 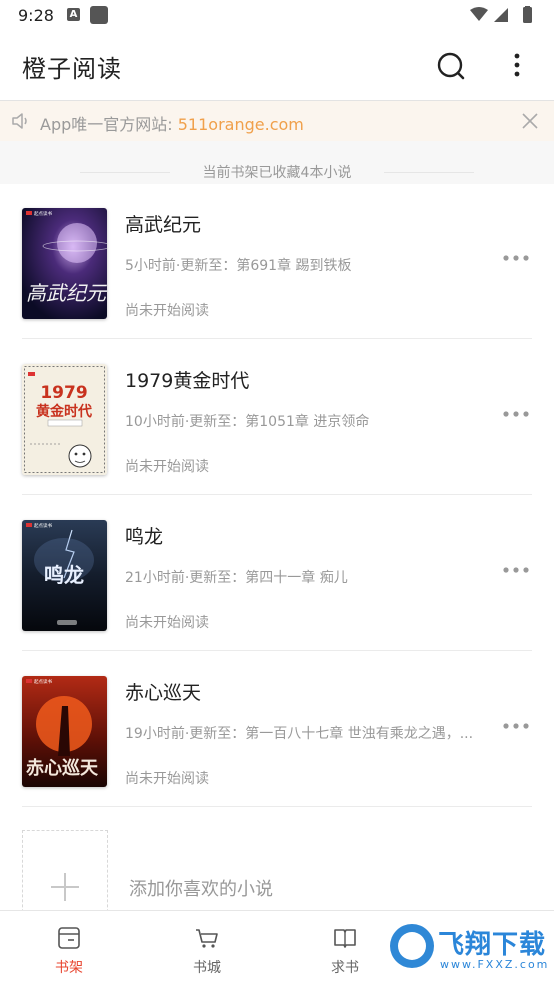 What do you see at coordinates (247, 422) in the screenshot?
I see `book-update: 10小时前·更新至：第1051章 进京领命` at bounding box center [247, 422].